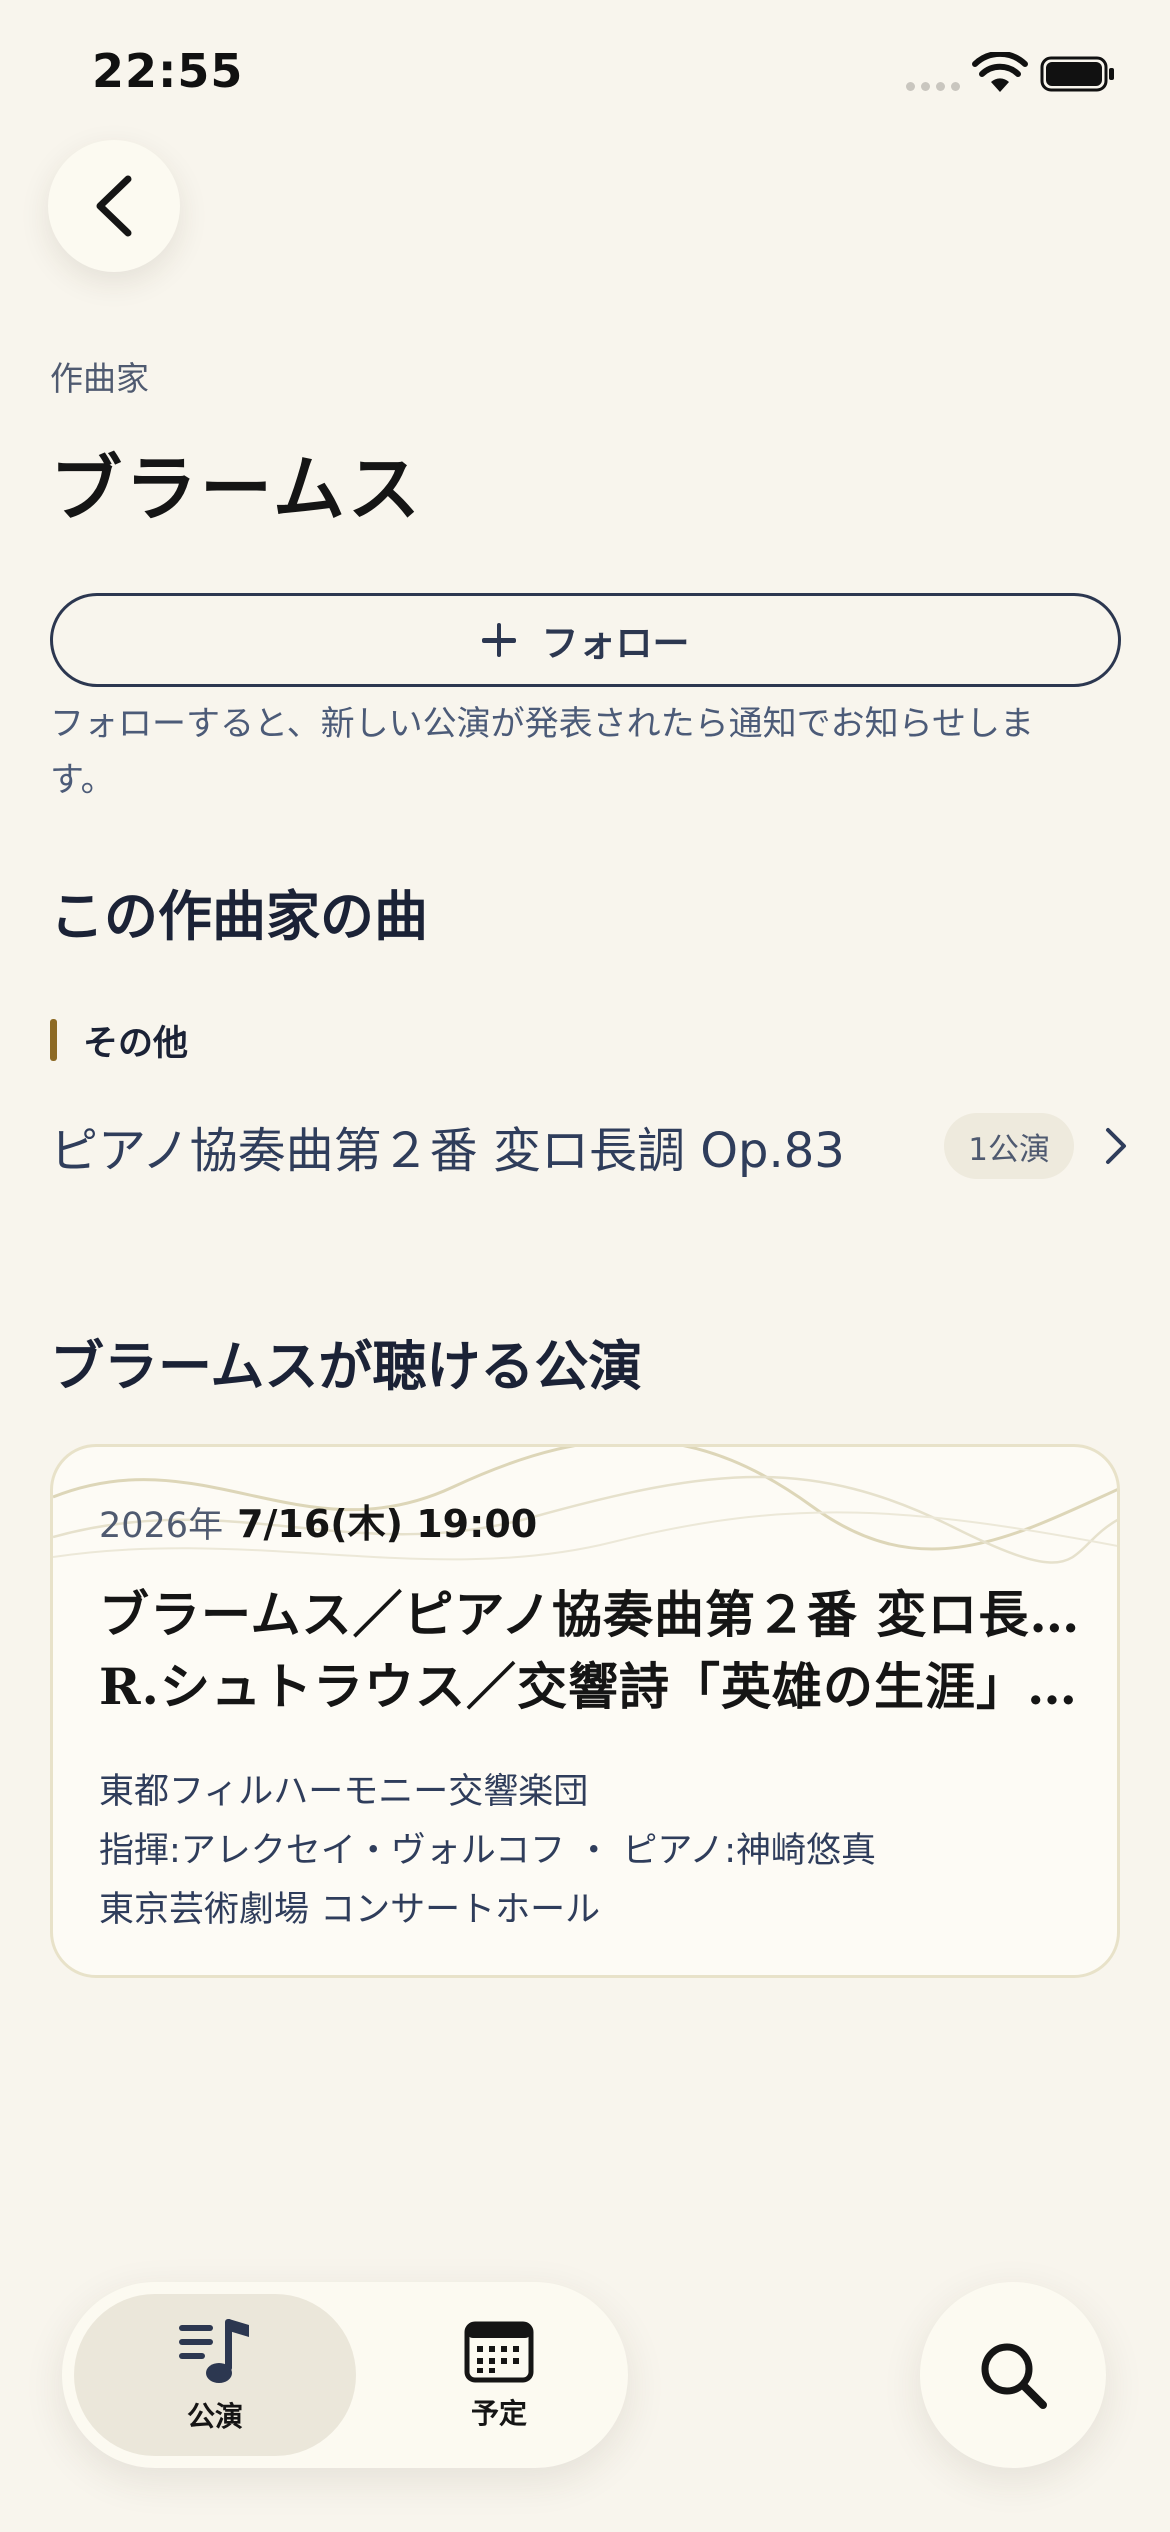 The width and height of the screenshot is (1170, 2532). I want to click on tab-bar: 公演 予定, so click(345, 2375).